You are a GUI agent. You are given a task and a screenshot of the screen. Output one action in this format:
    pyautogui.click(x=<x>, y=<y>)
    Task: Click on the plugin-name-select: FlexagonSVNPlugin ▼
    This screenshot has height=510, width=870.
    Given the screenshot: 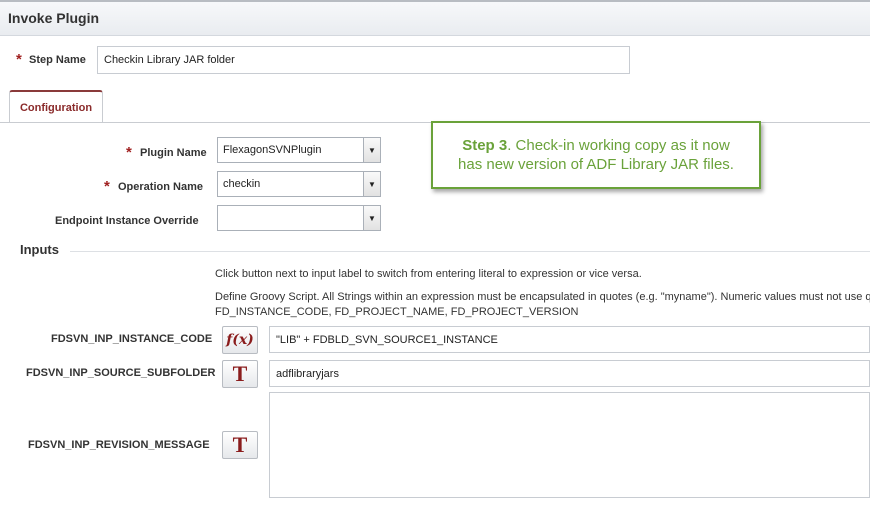 What is the action you would take?
    pyautogui.click(x=299, y=150)
    